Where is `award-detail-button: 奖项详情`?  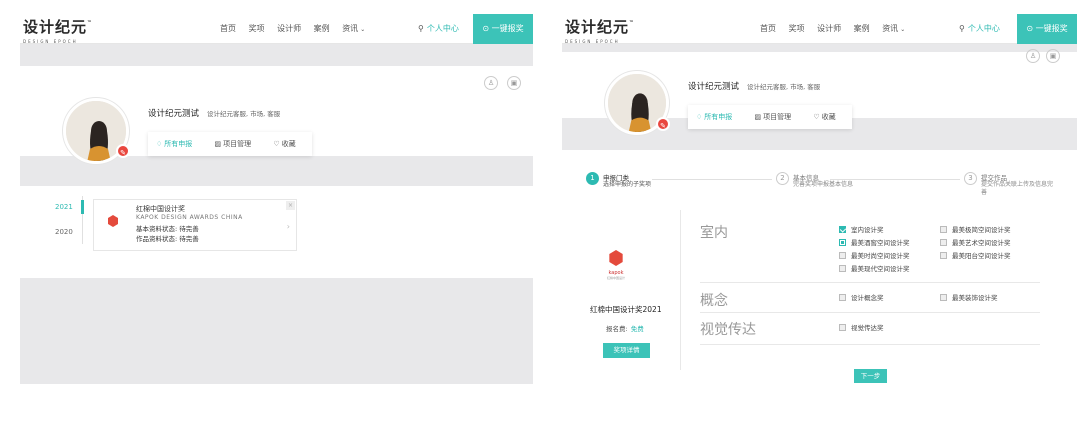 award-detail-button: 奖项详情 is located at coordinates (626, 350).